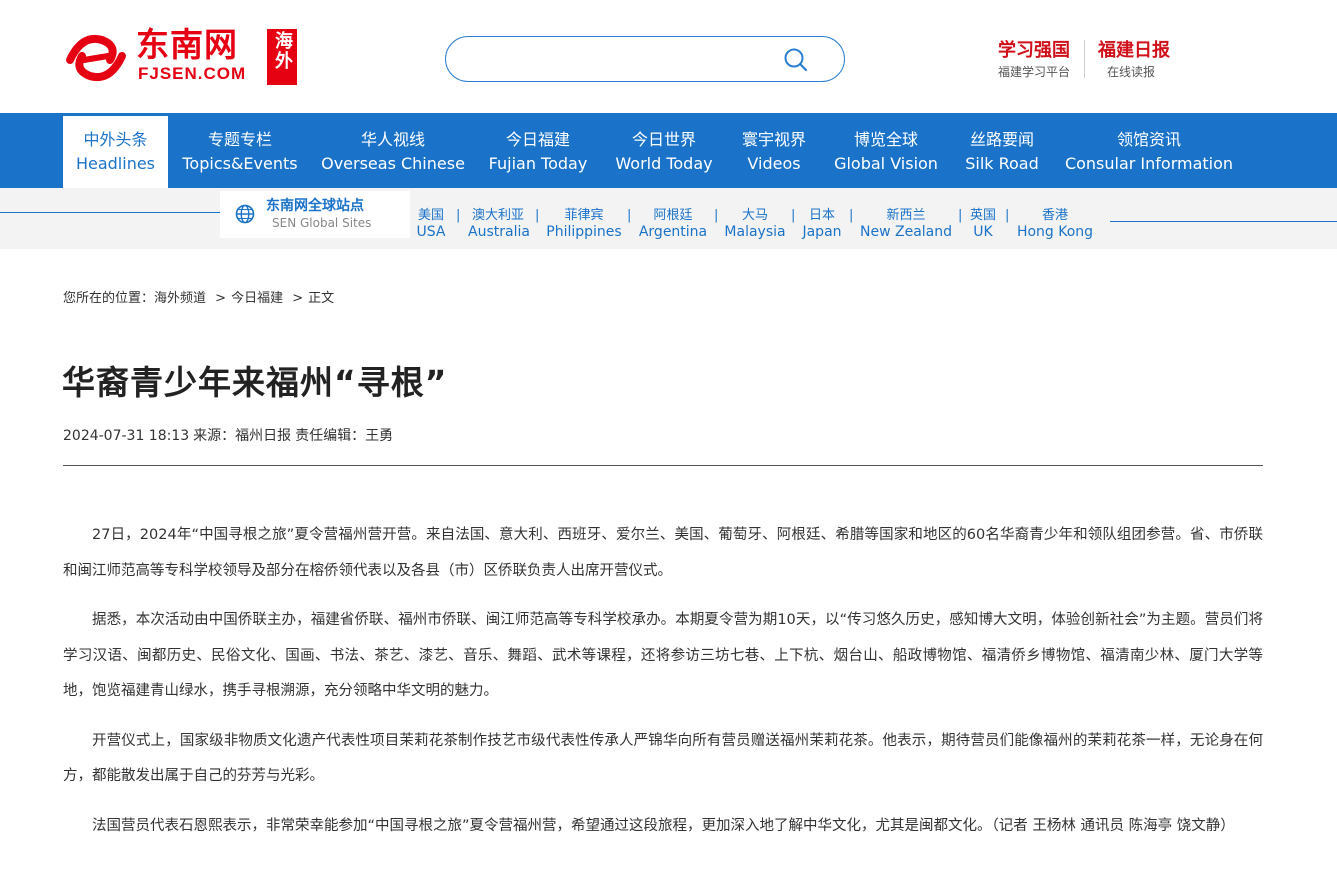 The image size is (1337, 891). Describe the element at coordinates (906, 232) in the screenshot. I see `site-label-en: New Zealand` at that location.